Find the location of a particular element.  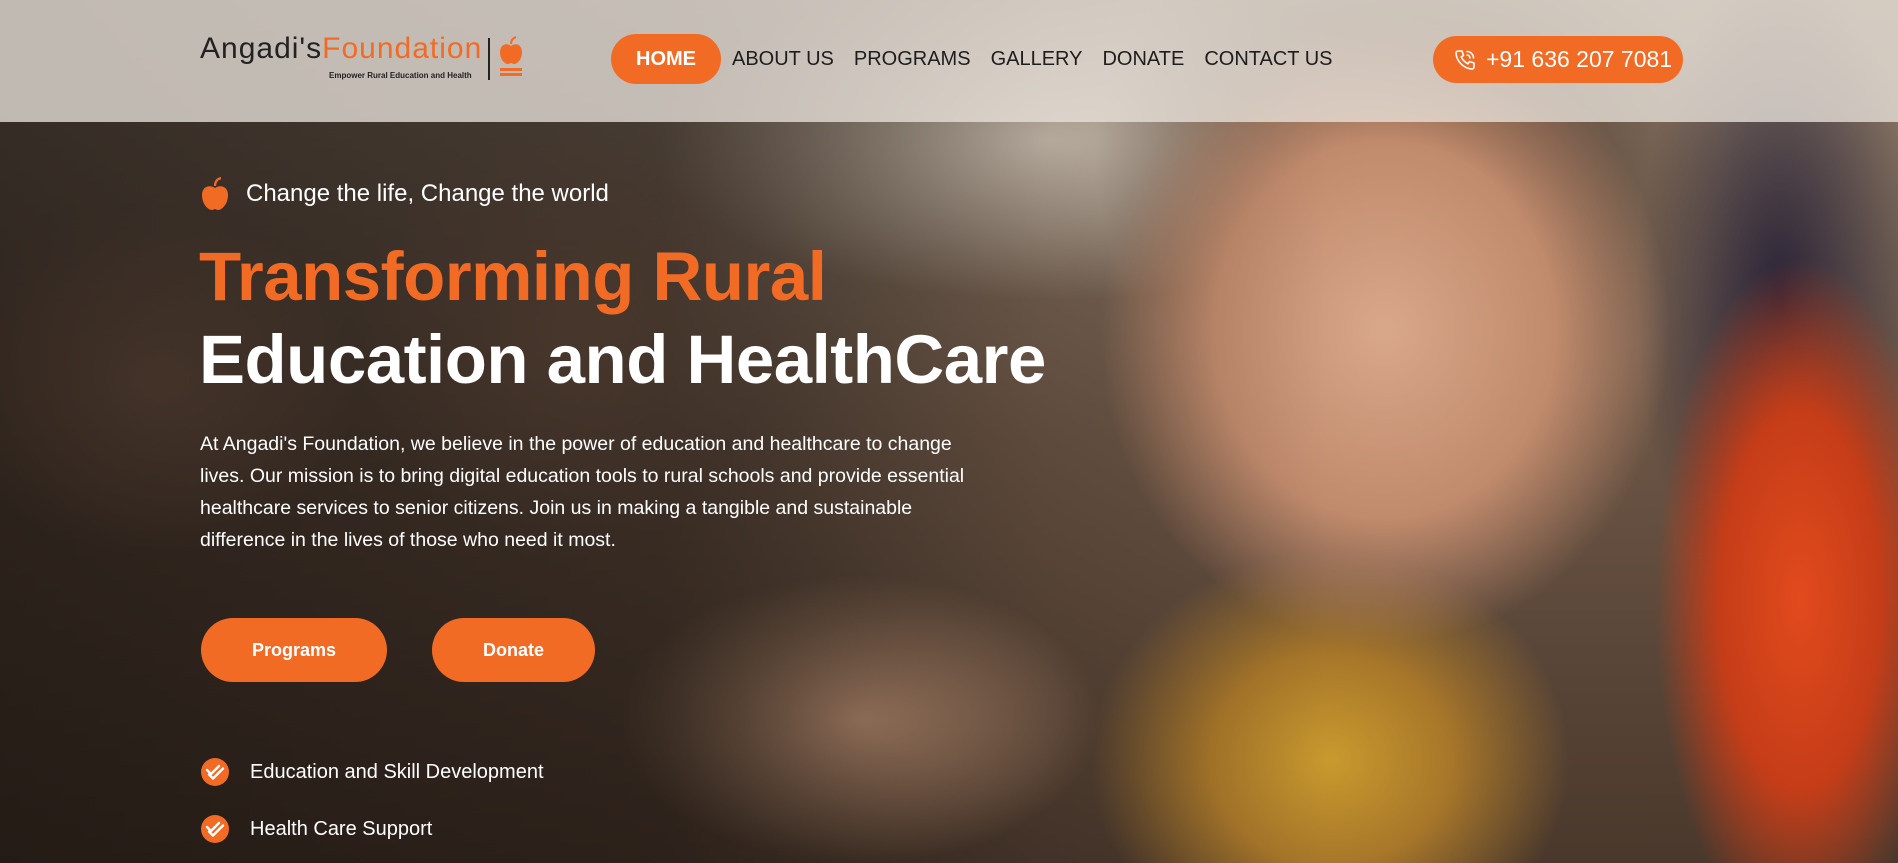

logo-name-part1: Angadi's is located at coordinates (261, 48).